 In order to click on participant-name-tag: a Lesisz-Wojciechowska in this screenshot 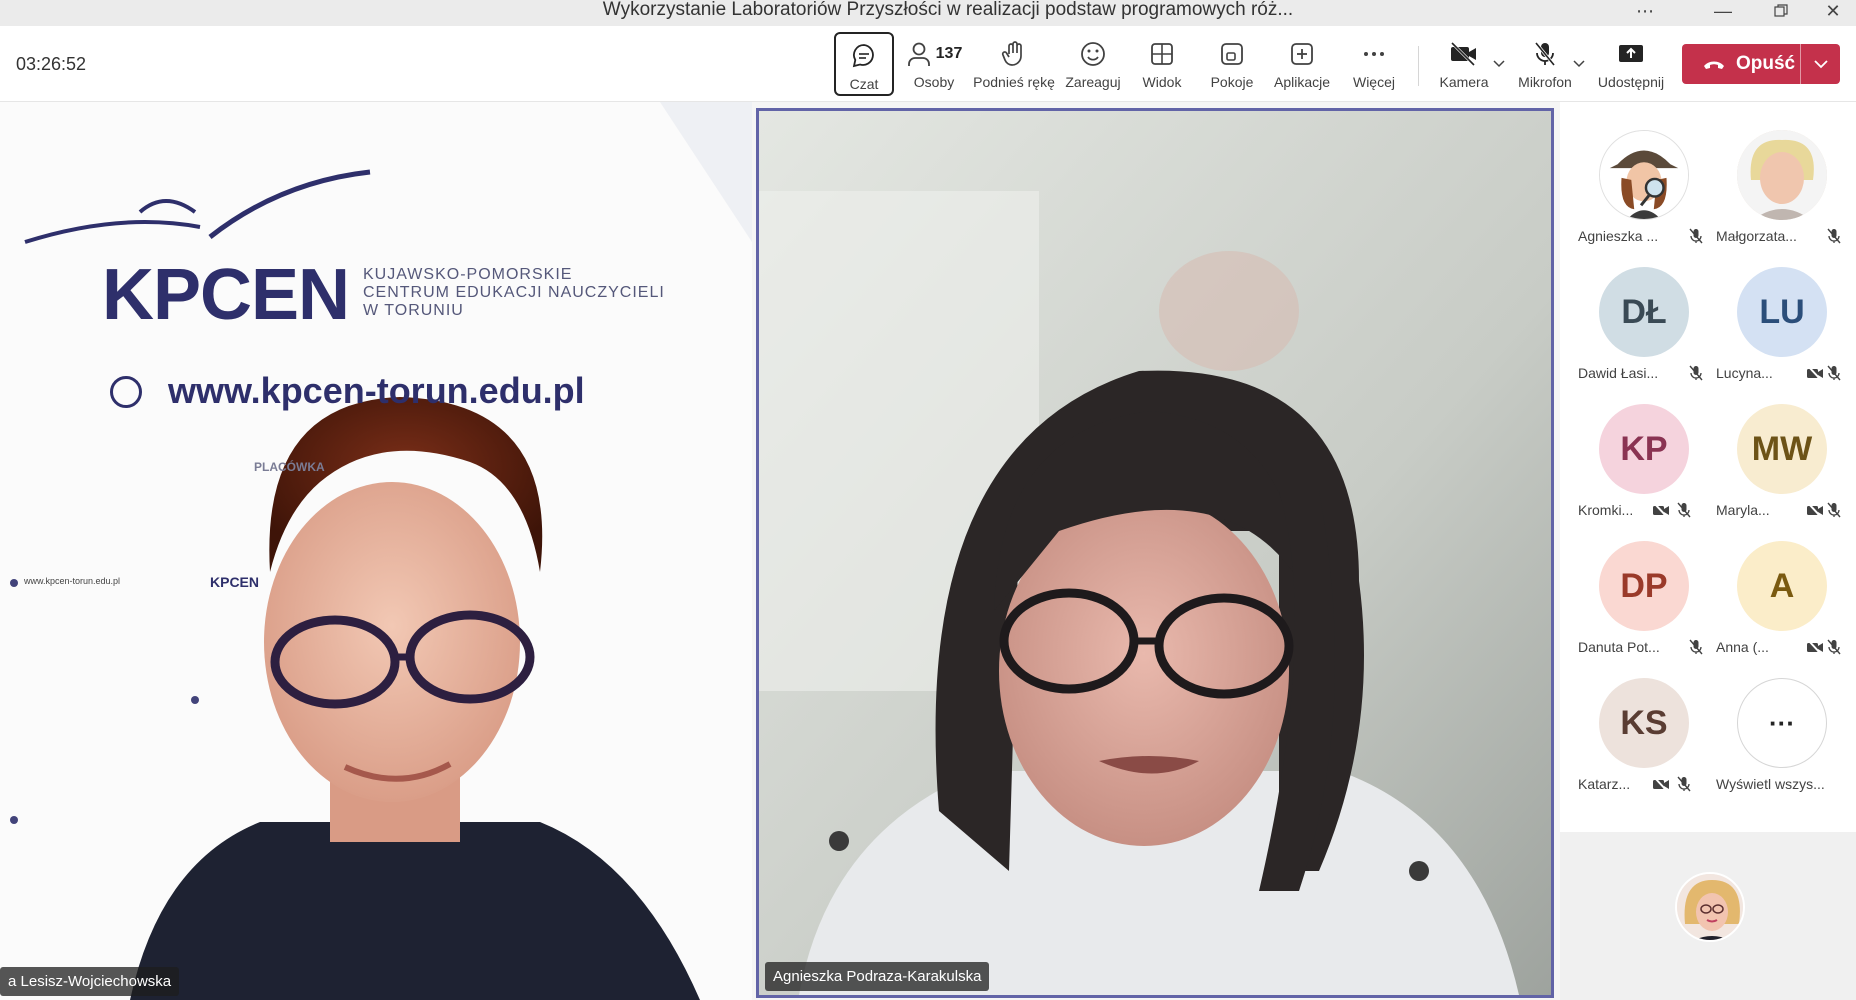, I will do `click(90, 981)`.